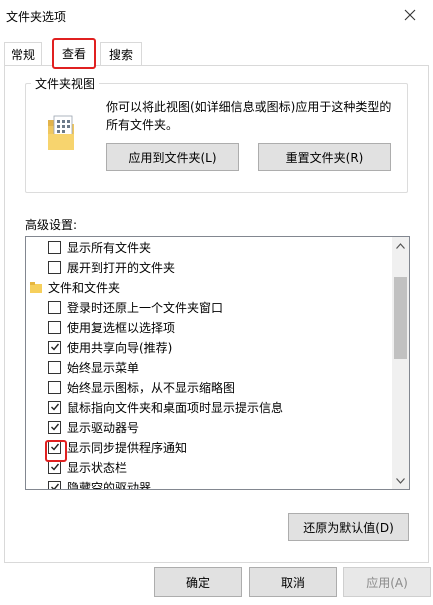 The height and width of the screenshot is (605, 433). I want to click on list-item-label: 使用复选框以选择项, so click(121, 327).